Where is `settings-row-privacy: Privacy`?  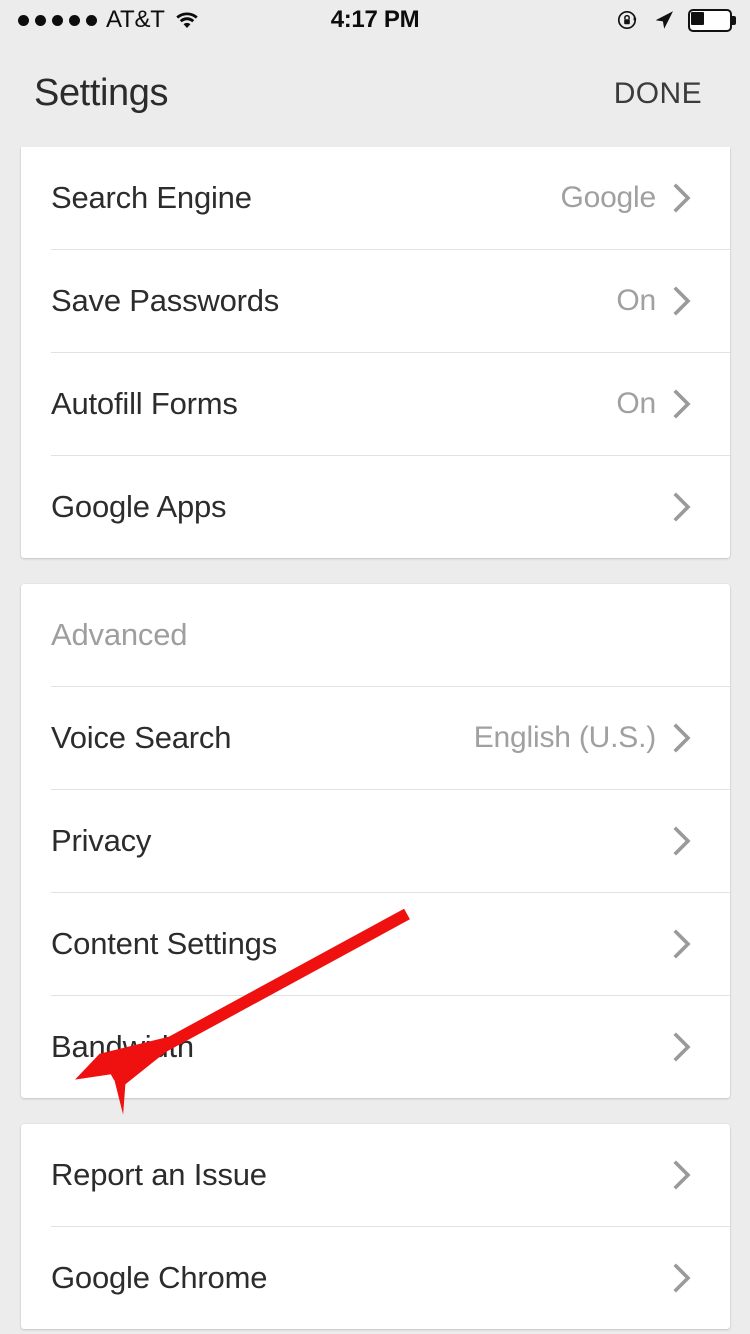
settings-row-privacy: Privacy is located at coordinates (375, 841).